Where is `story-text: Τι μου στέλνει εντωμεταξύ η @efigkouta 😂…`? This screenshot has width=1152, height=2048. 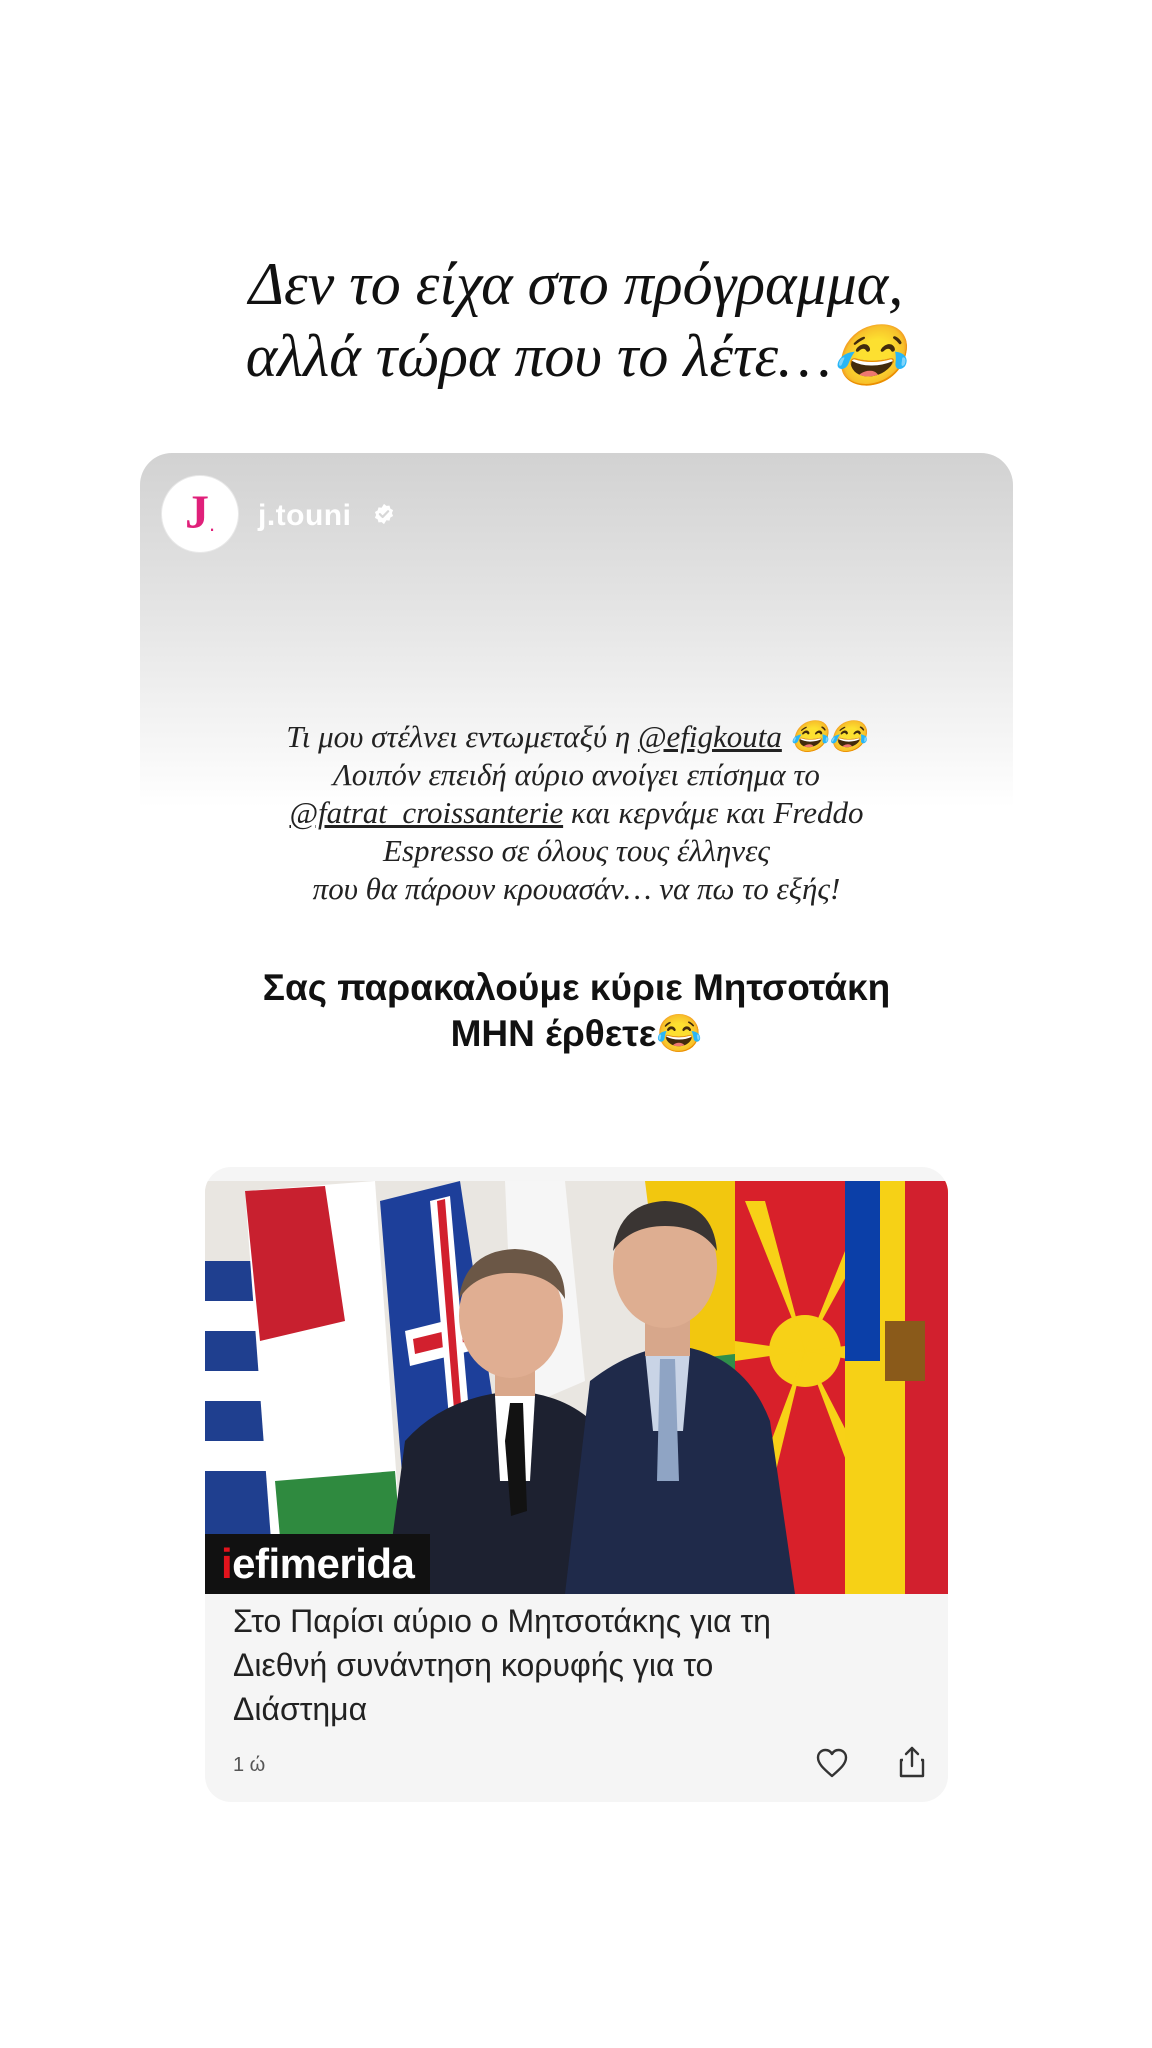 story-text: Τι μου στέλνει εντωμεταξύ η @efigkouta 😂… is located at coordinates (576, 813).